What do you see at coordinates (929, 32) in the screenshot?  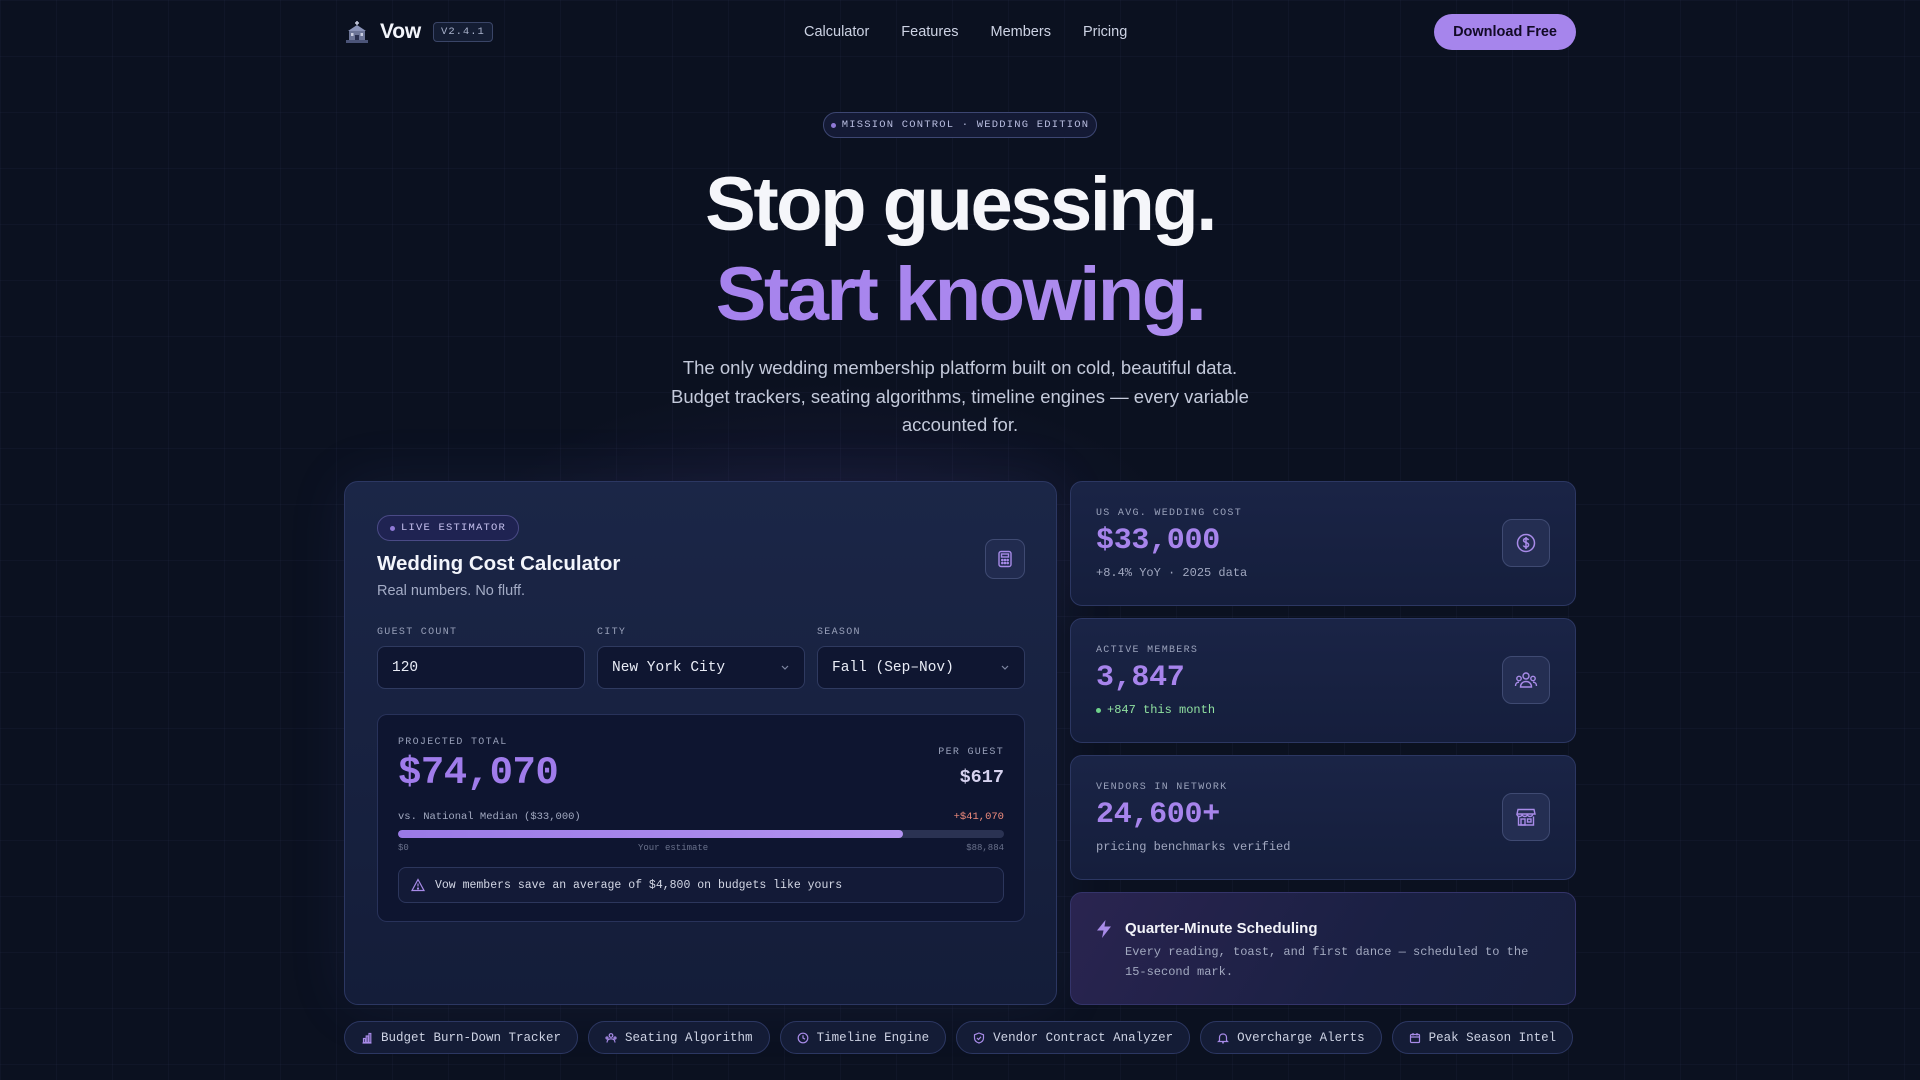 I see `nav-link-features: Features` at bounding box center [929, 32].